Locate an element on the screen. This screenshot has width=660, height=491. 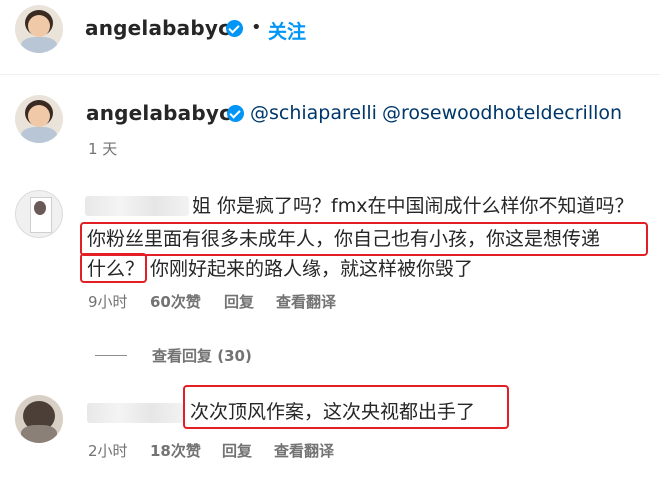
comment-time: 9小时 is located at coordinates (108, 302).